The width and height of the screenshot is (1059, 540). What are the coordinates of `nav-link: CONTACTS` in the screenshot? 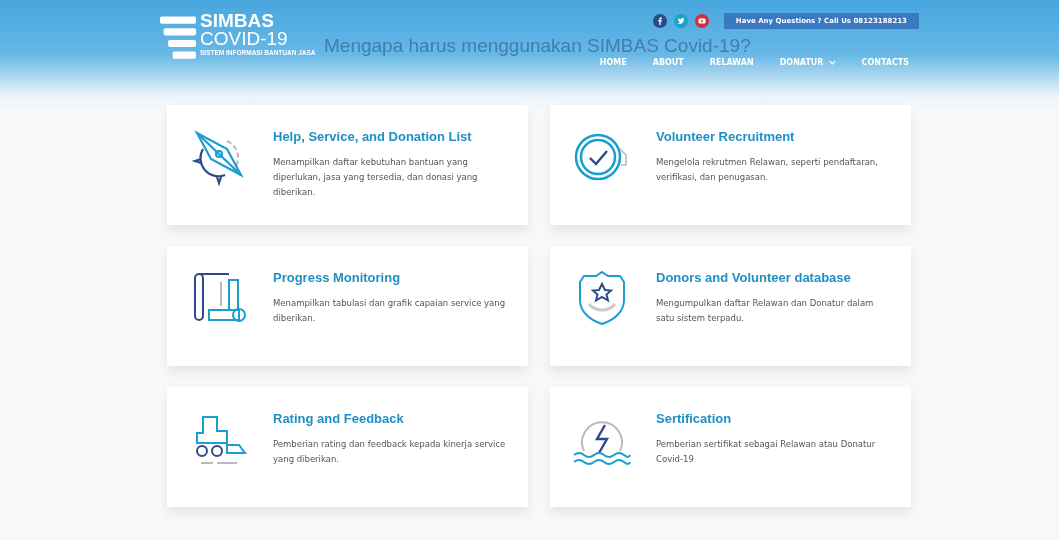 It's located at (885, 62).